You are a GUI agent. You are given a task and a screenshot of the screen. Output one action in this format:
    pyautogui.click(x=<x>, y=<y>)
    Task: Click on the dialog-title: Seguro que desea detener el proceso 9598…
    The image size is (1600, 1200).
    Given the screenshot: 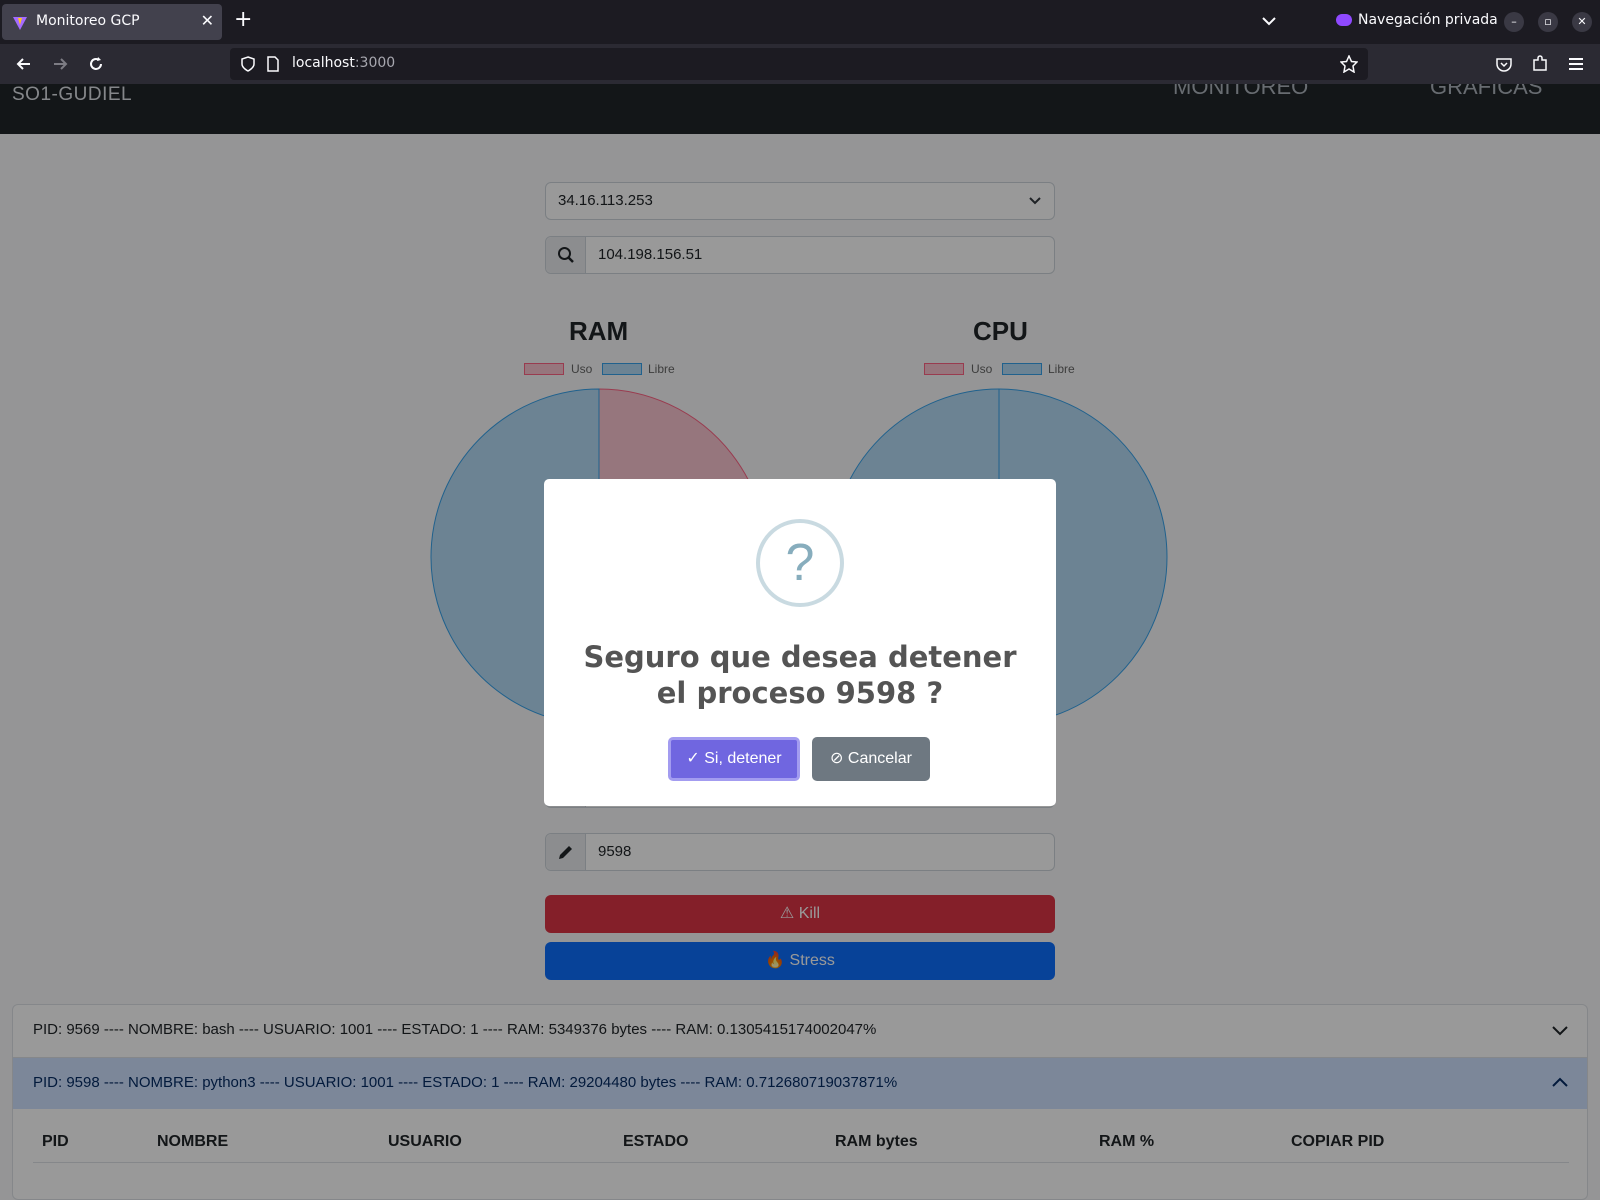 What is the action you would take?
    pyautogui.click(x=800, y=675)
    